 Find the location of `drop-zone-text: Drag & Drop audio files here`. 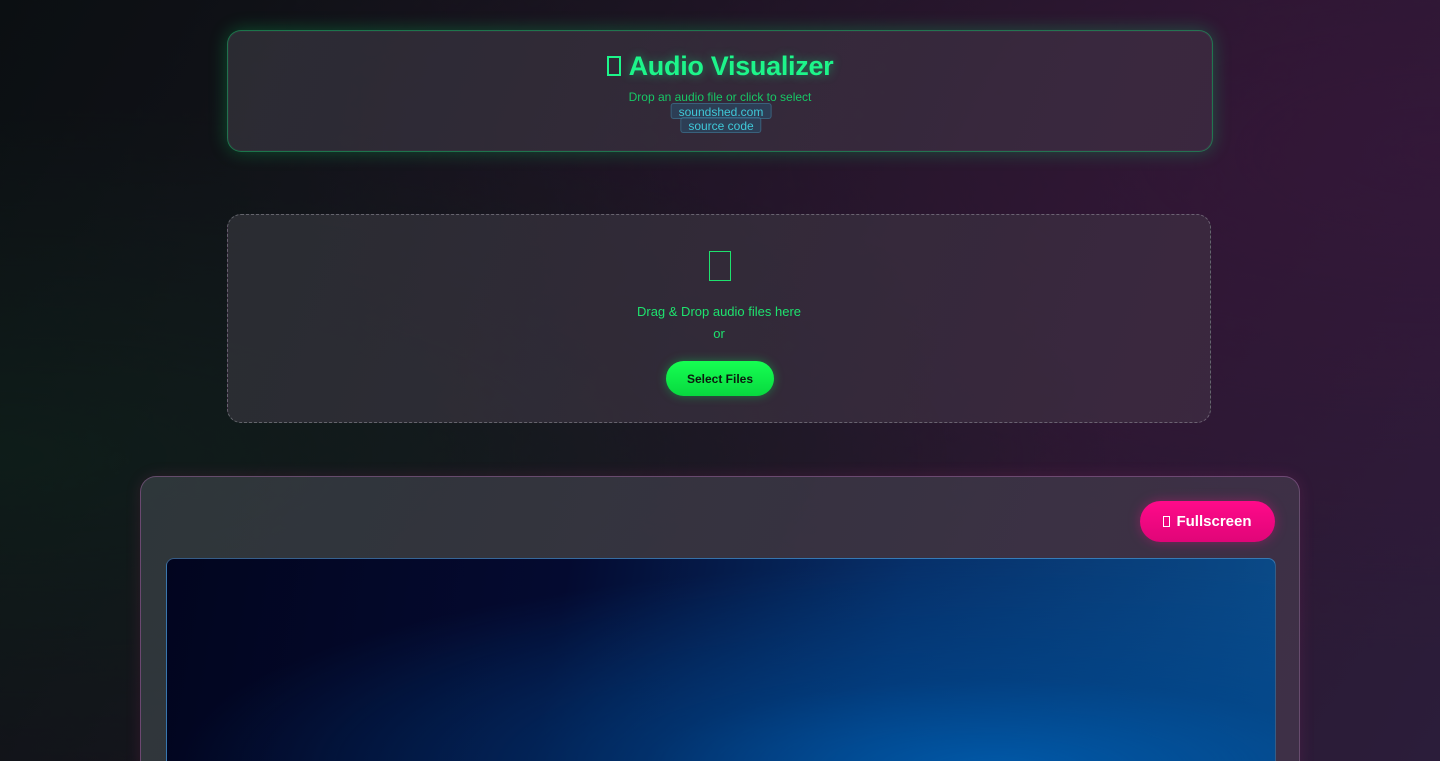

drop-zone-text: Drag & Drop audio files here is located at coordinates (719, 311).